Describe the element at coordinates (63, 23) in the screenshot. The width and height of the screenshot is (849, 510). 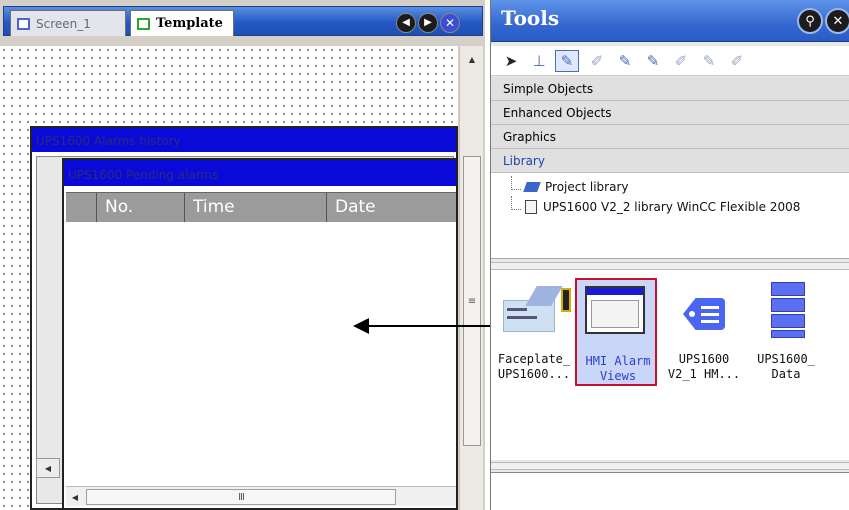
I see `tab-label: Screen_1` at that location.